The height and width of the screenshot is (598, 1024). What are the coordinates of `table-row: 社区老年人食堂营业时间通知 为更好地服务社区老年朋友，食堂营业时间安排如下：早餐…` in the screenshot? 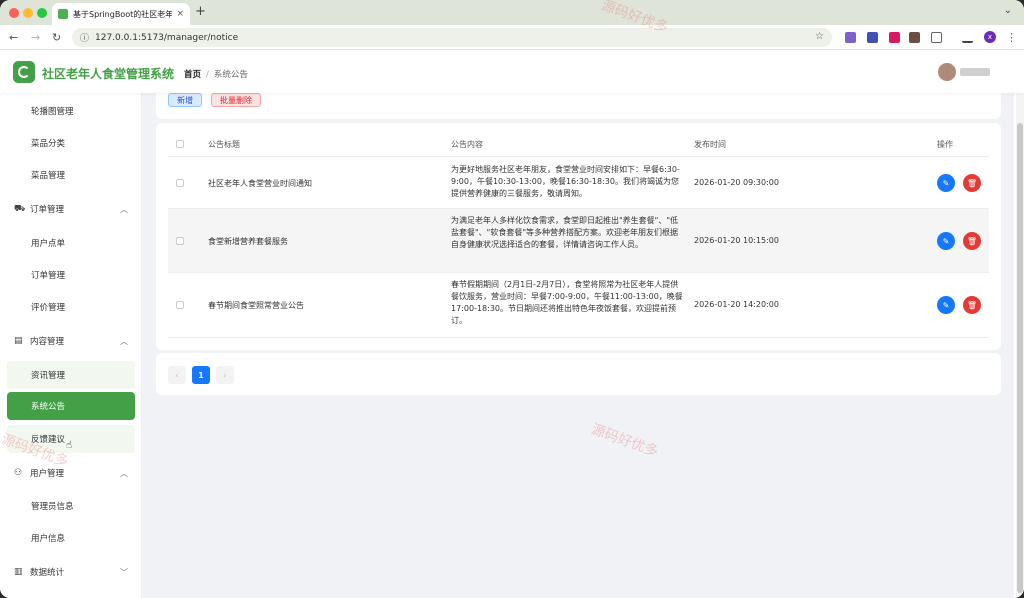 It's located at (578, 183).